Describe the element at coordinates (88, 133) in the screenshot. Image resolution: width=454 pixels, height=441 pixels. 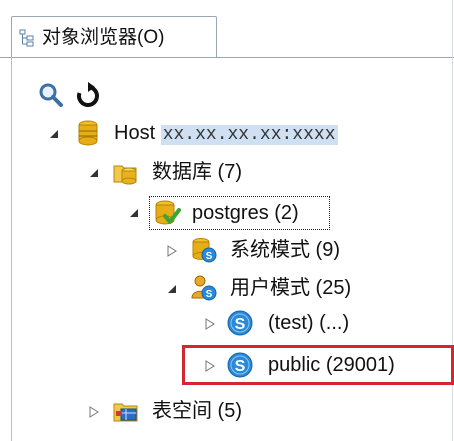
I see `server-icon` at that location.